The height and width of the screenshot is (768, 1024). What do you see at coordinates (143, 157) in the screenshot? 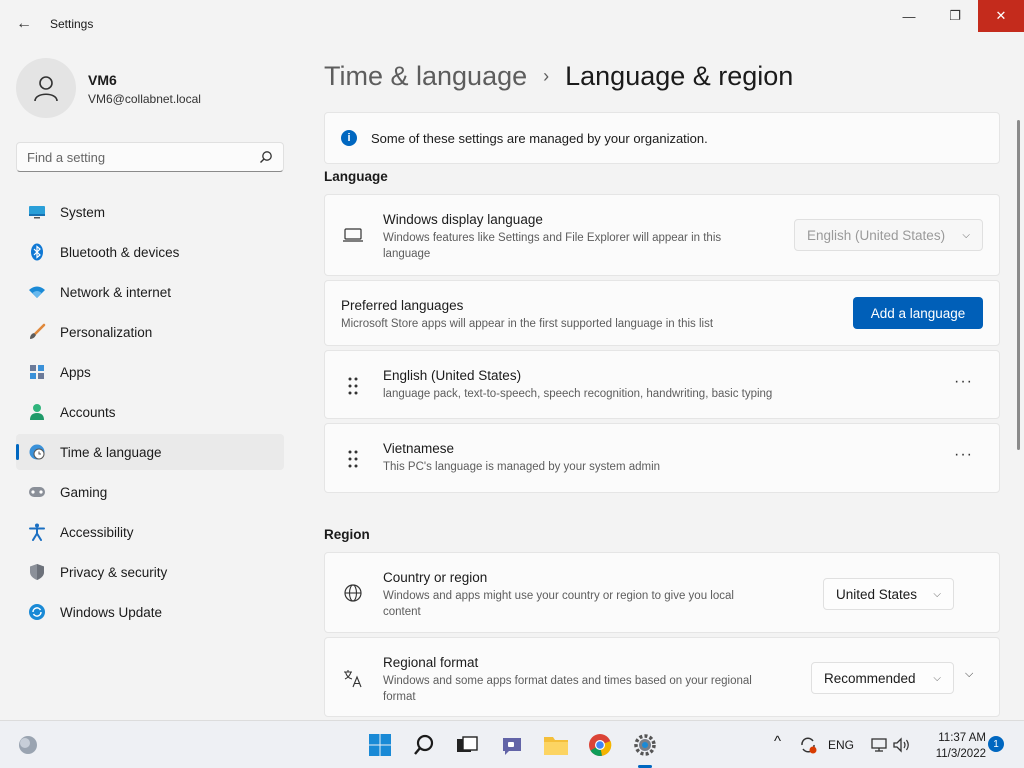
I see `search-input` at bounding box center [143, 157].